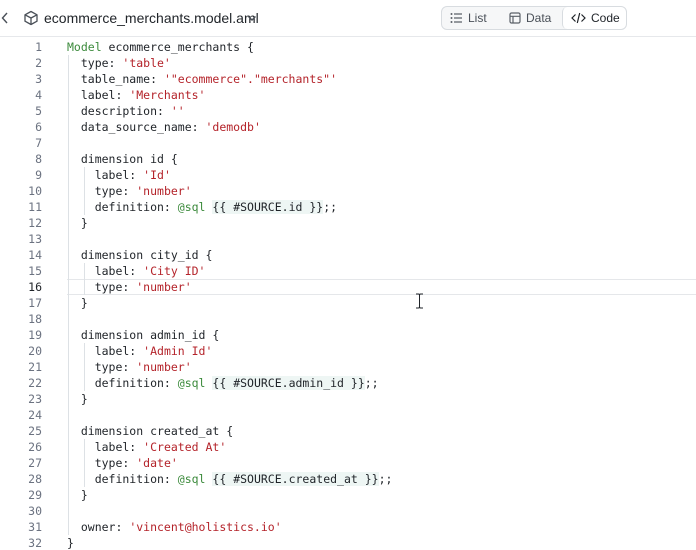 This screenshot has width=696, height=550. I want to click on cube-icon, so click(31, 18).